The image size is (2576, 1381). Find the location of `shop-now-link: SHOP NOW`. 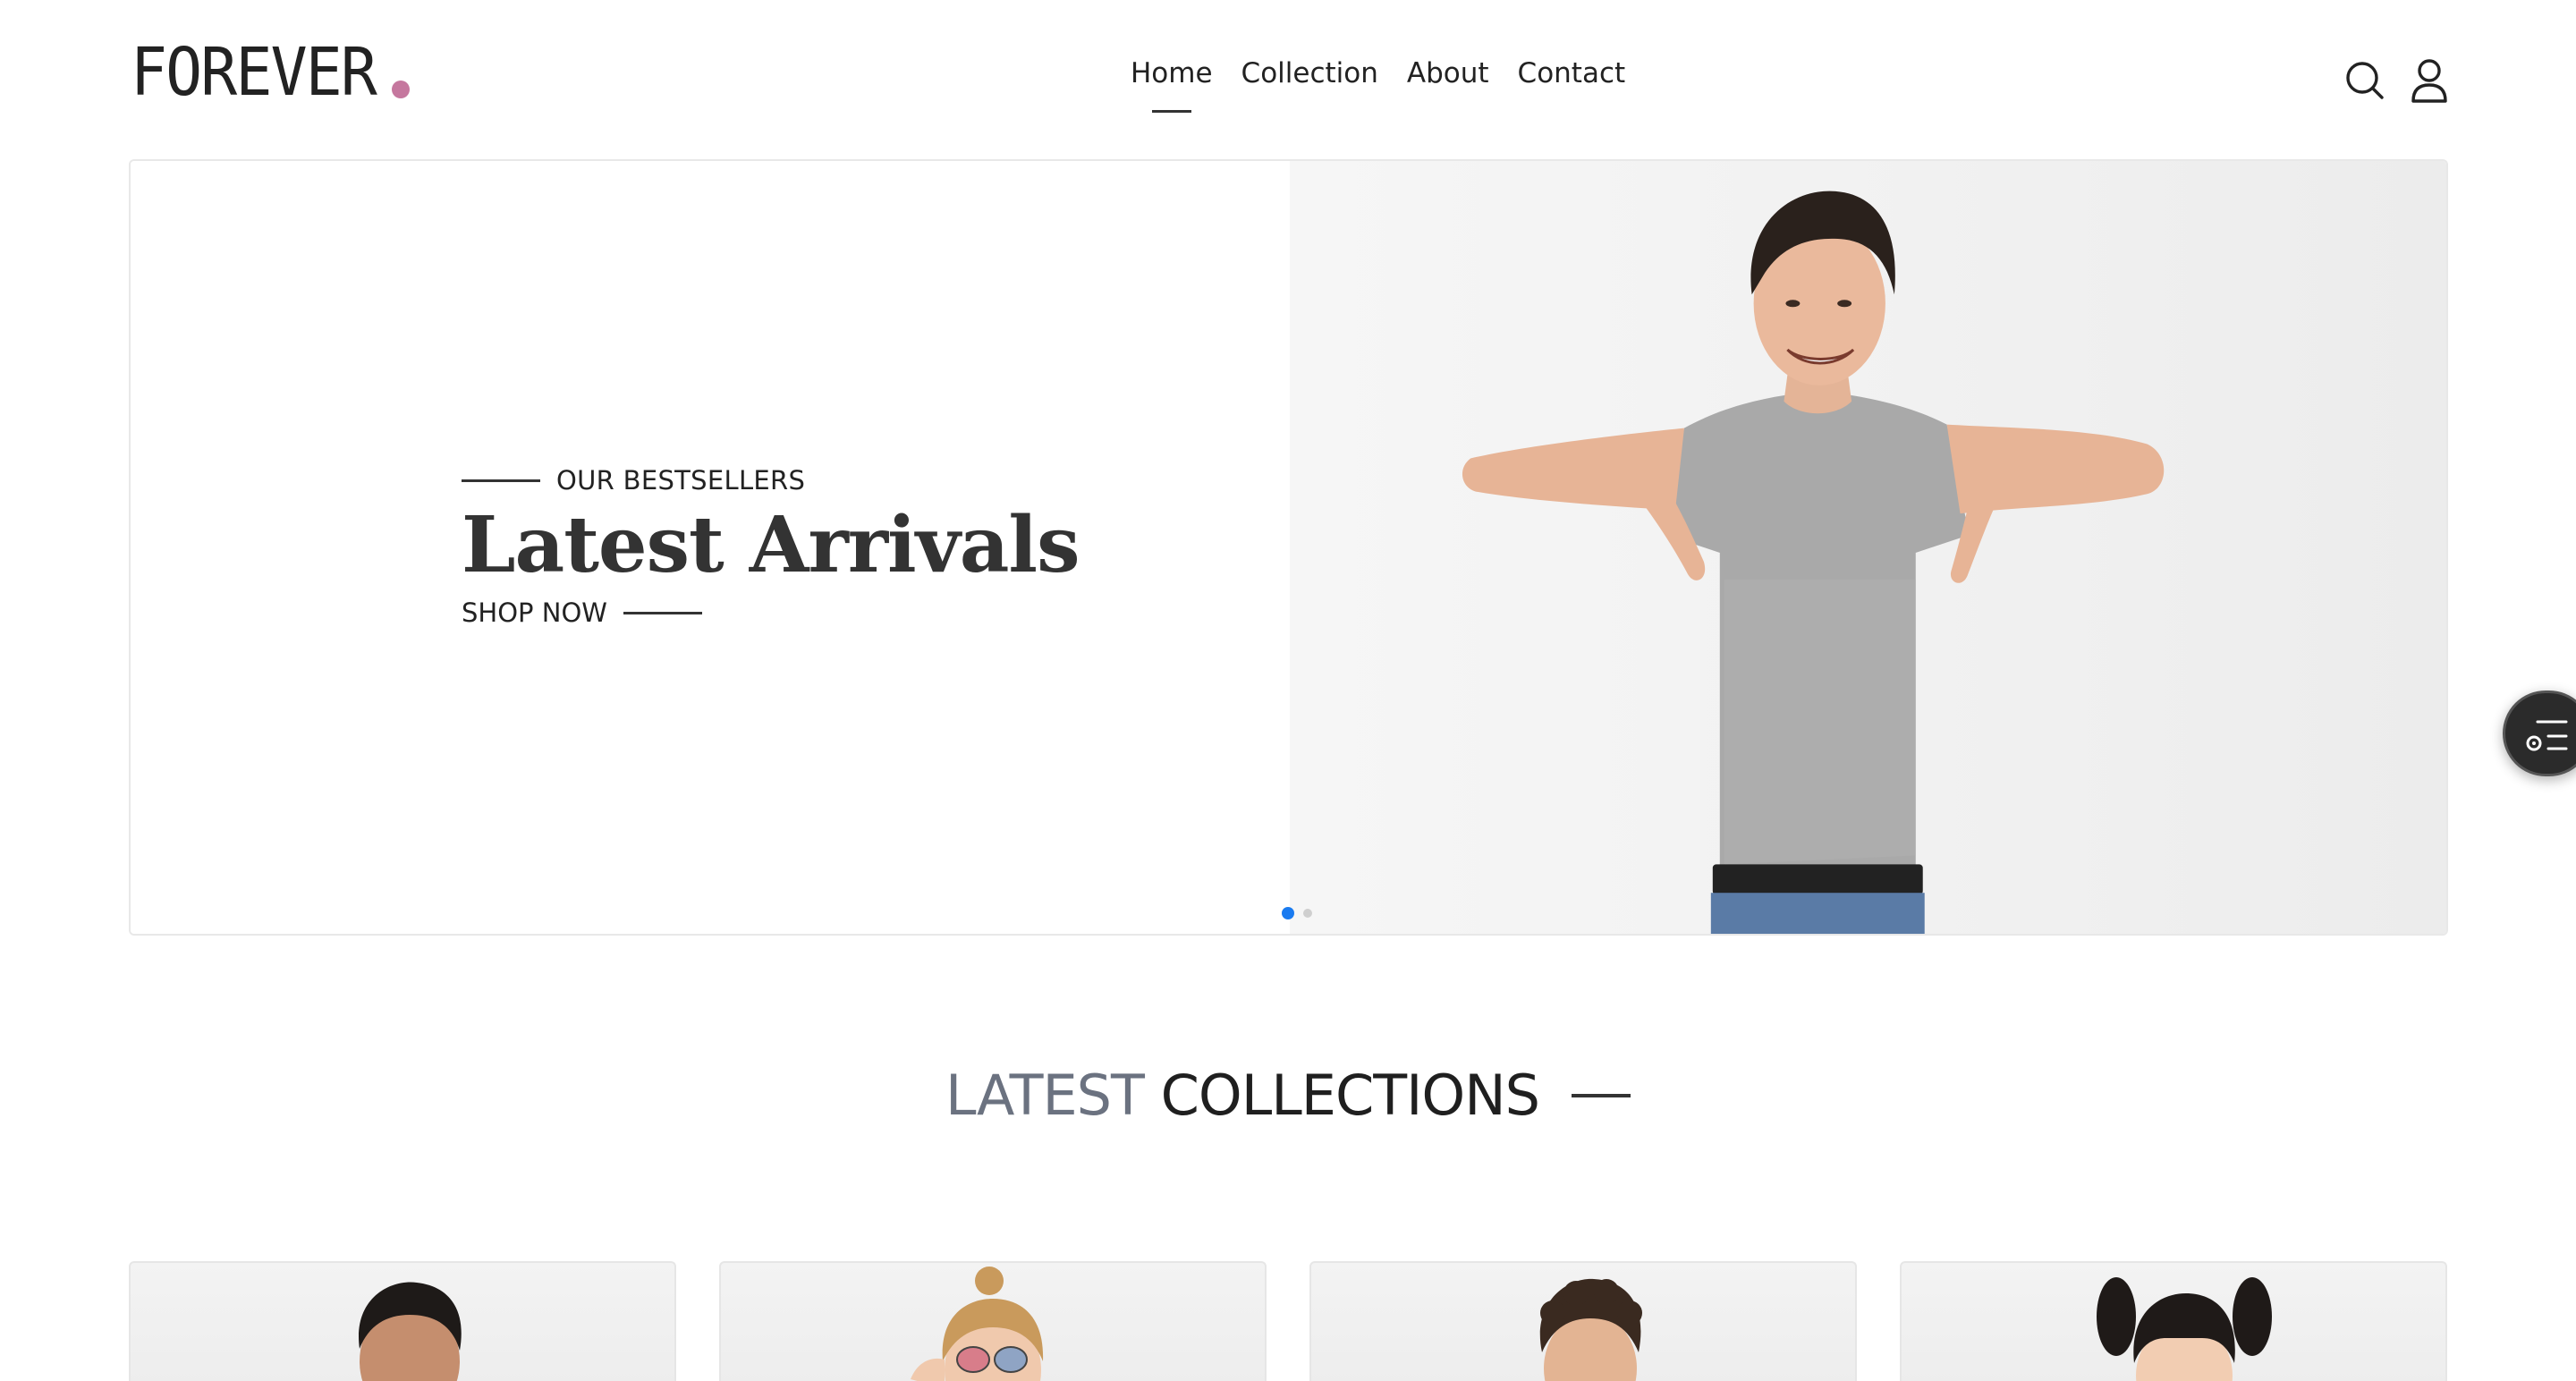

shop-now-link: SHOP NOW is located at coordinates (771, 612).